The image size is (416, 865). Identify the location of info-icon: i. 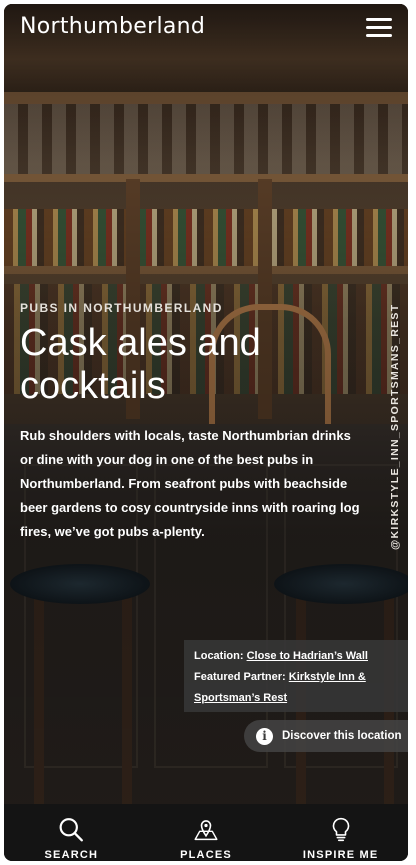
(264, 736).